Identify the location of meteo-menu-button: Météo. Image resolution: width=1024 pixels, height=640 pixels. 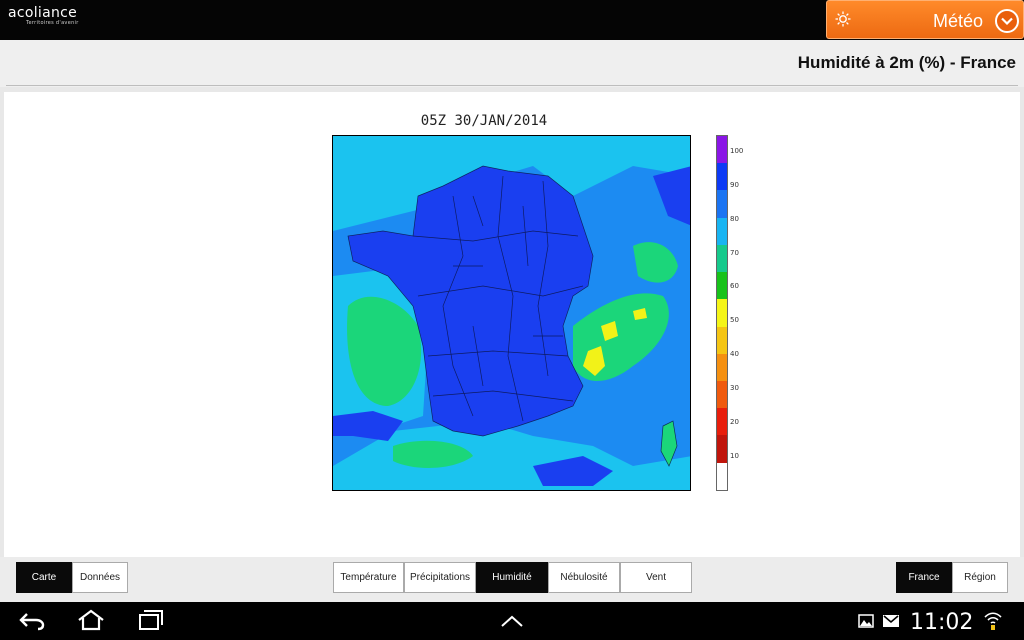
(925, 19).